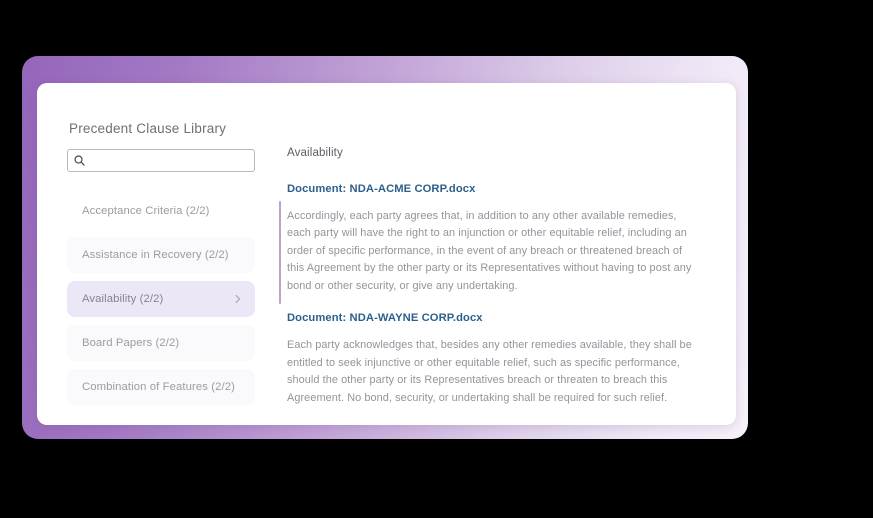 The height and width of the screenshot is (518, 873). Describe the element at coordinates (500, 189) in the screenshot. I see `document-title-link: Document: NDA-ACME CORP.docx` at that location.